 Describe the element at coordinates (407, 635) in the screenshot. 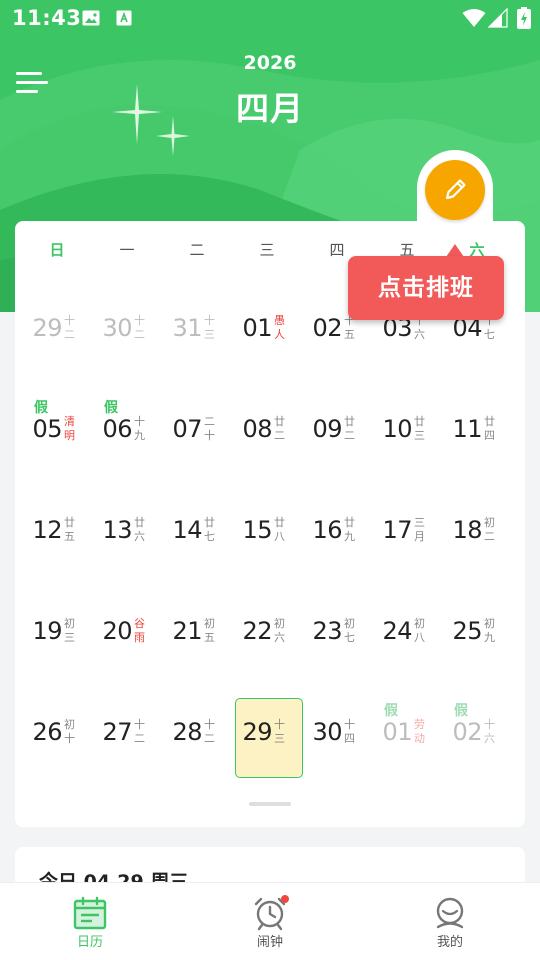

I see `day-cell: 24 初八` at that location.